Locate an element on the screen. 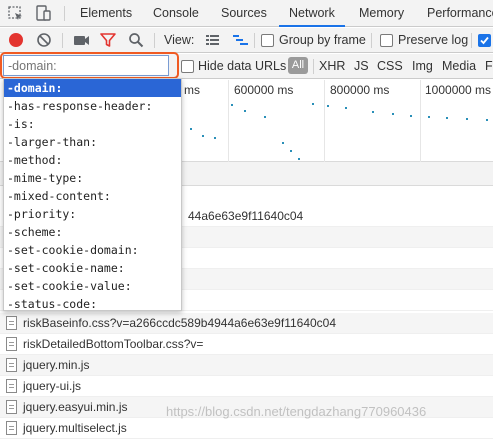 This screenshot has height=439, width=493. table-row: jquery-ui.js is located at coordinates (246, 386).